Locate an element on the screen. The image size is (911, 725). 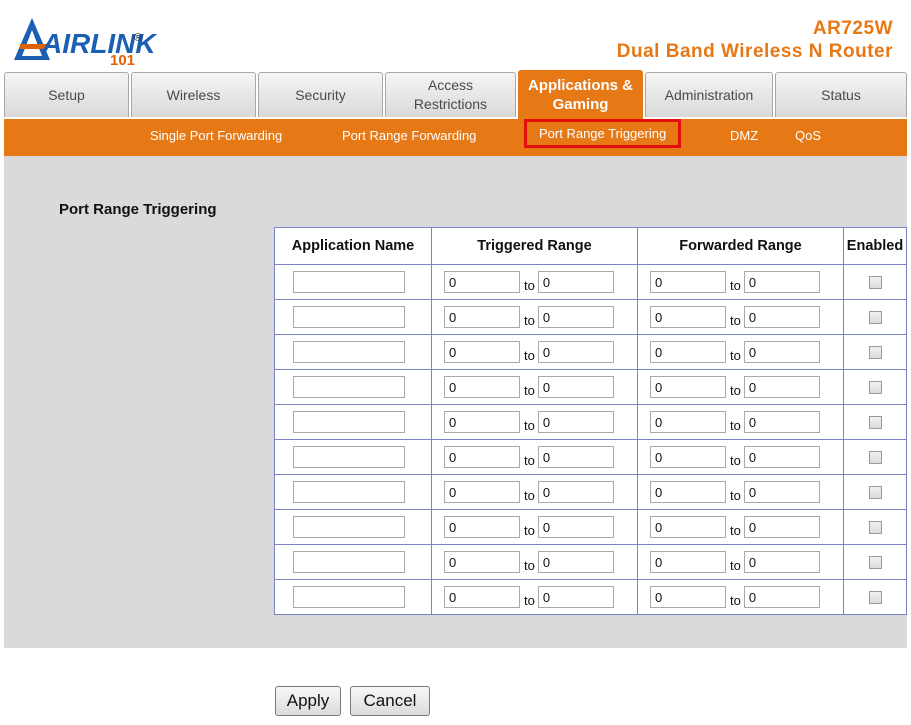
tab-status: Status is located at coordinates (841, 94).